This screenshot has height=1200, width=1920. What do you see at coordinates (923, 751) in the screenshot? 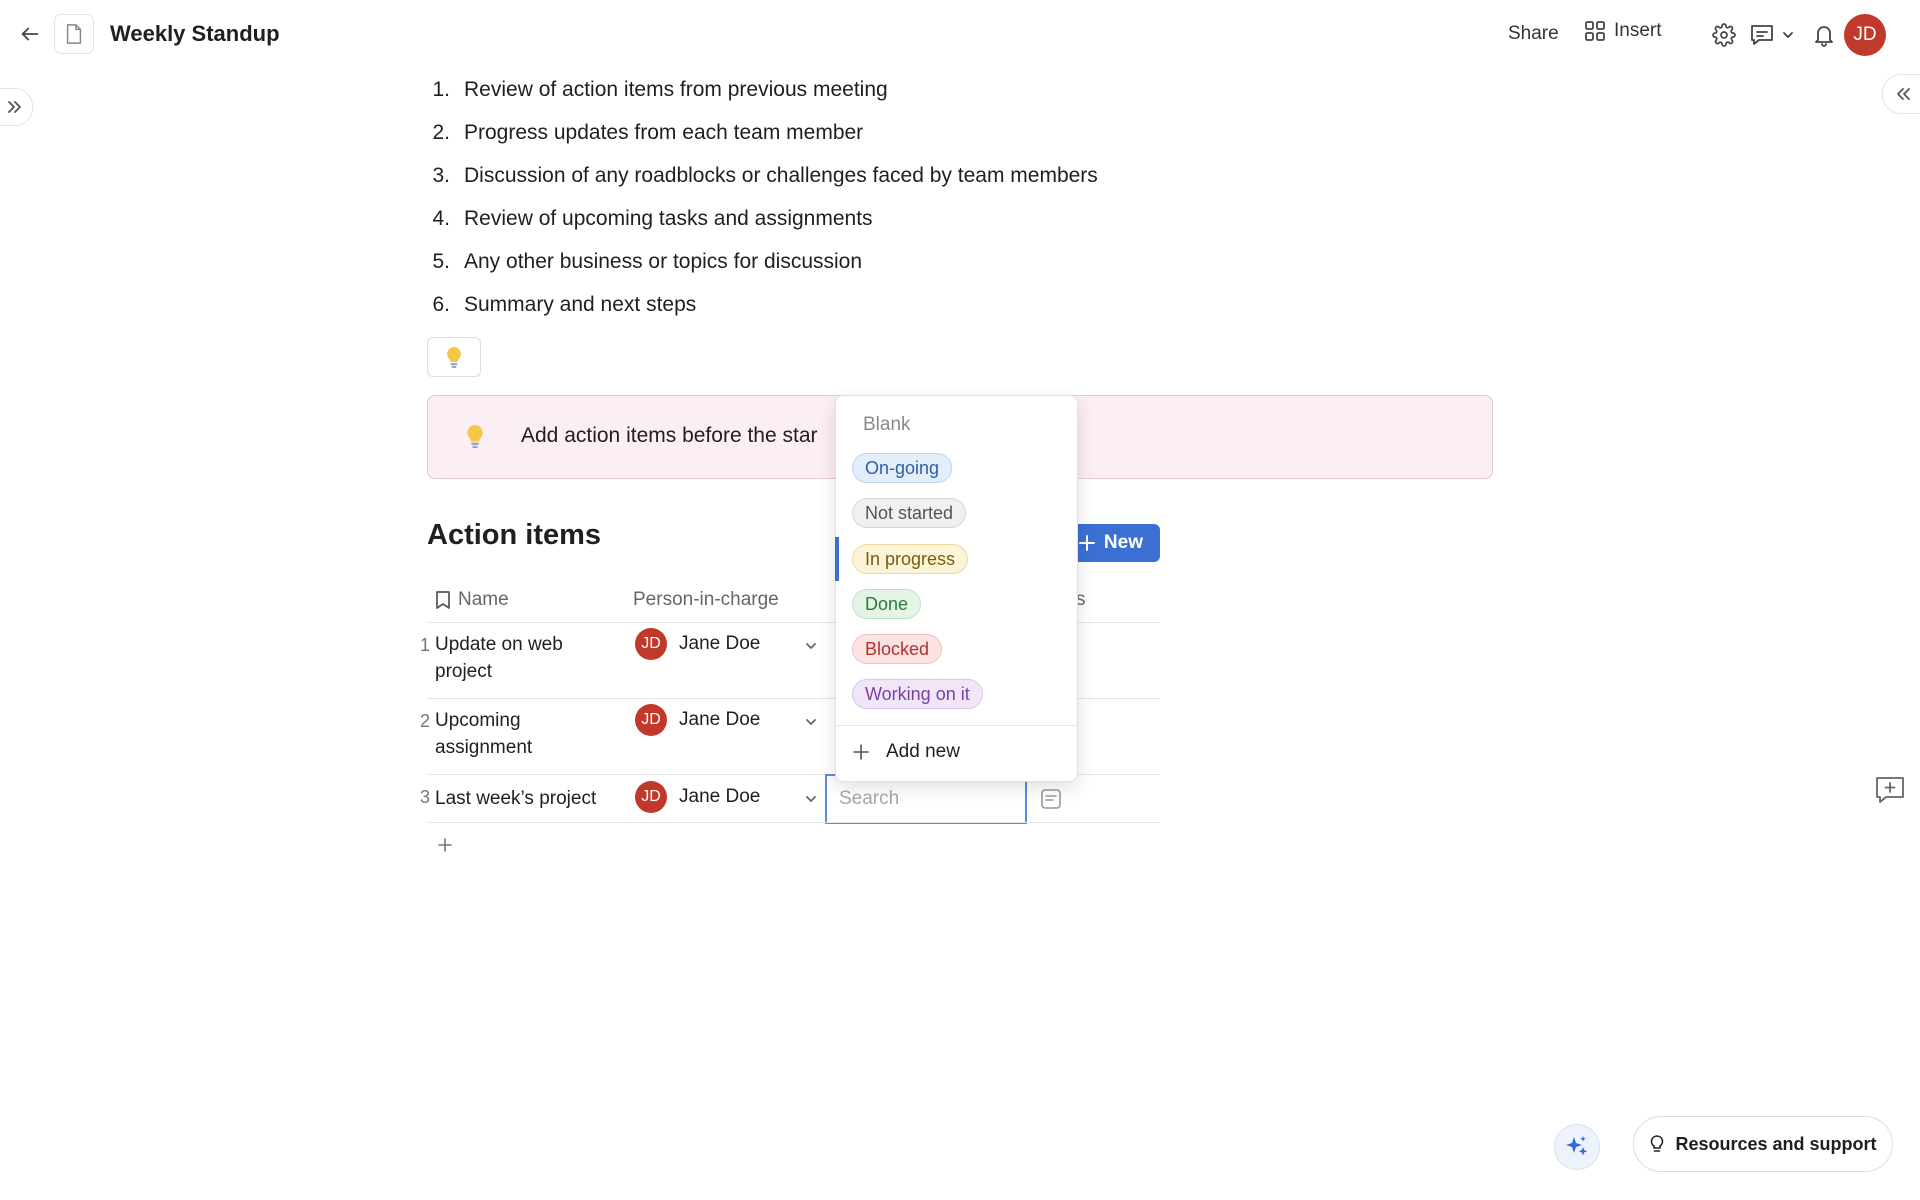
I see `add-new-label: Add new` at bounding box center [923, 751].